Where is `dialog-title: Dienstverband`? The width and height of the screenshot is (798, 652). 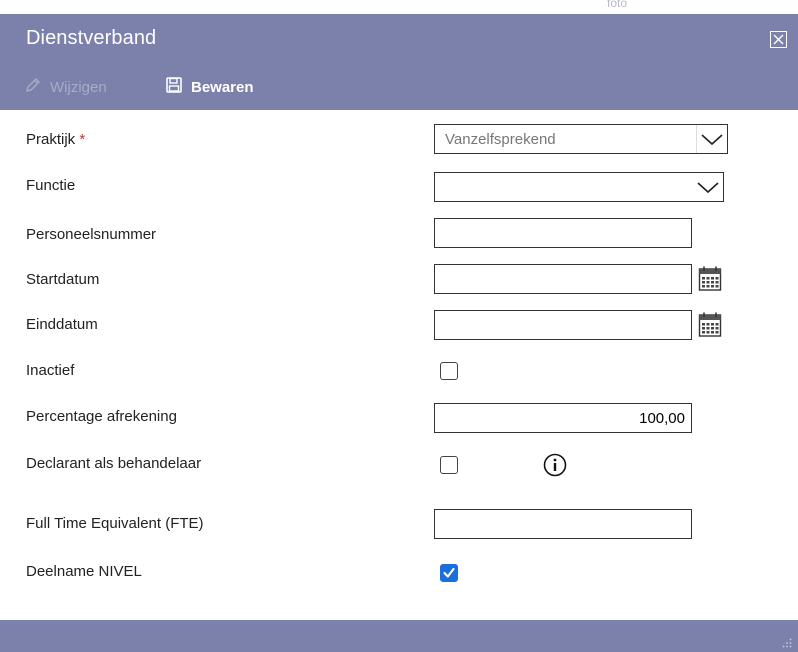
dialog-title: Dienstverband is located at coordinates (91, 38).